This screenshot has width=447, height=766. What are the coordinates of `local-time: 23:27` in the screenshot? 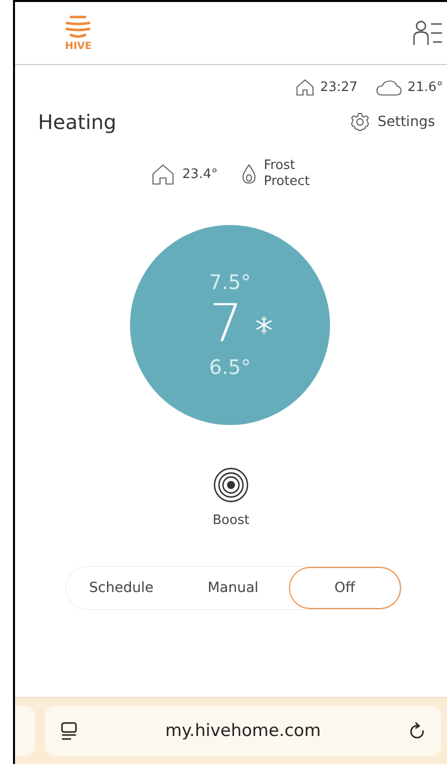 It's located at (339, 87).